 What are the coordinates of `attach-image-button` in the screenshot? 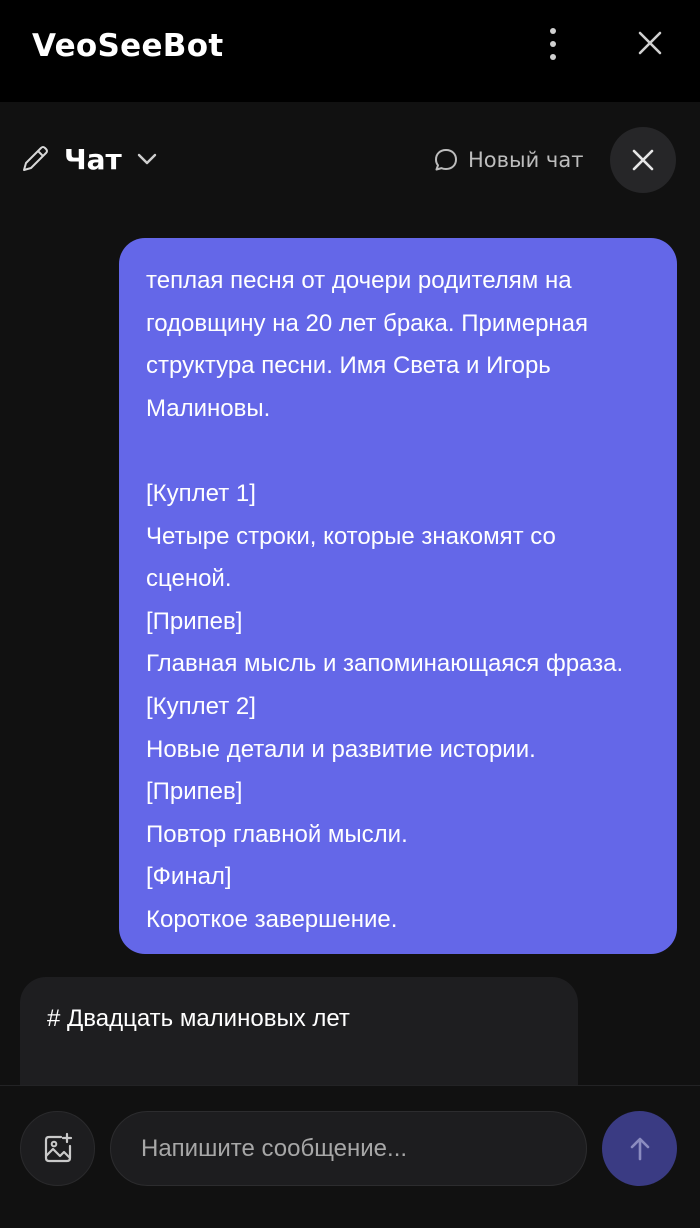 It's located at (57, 1148).